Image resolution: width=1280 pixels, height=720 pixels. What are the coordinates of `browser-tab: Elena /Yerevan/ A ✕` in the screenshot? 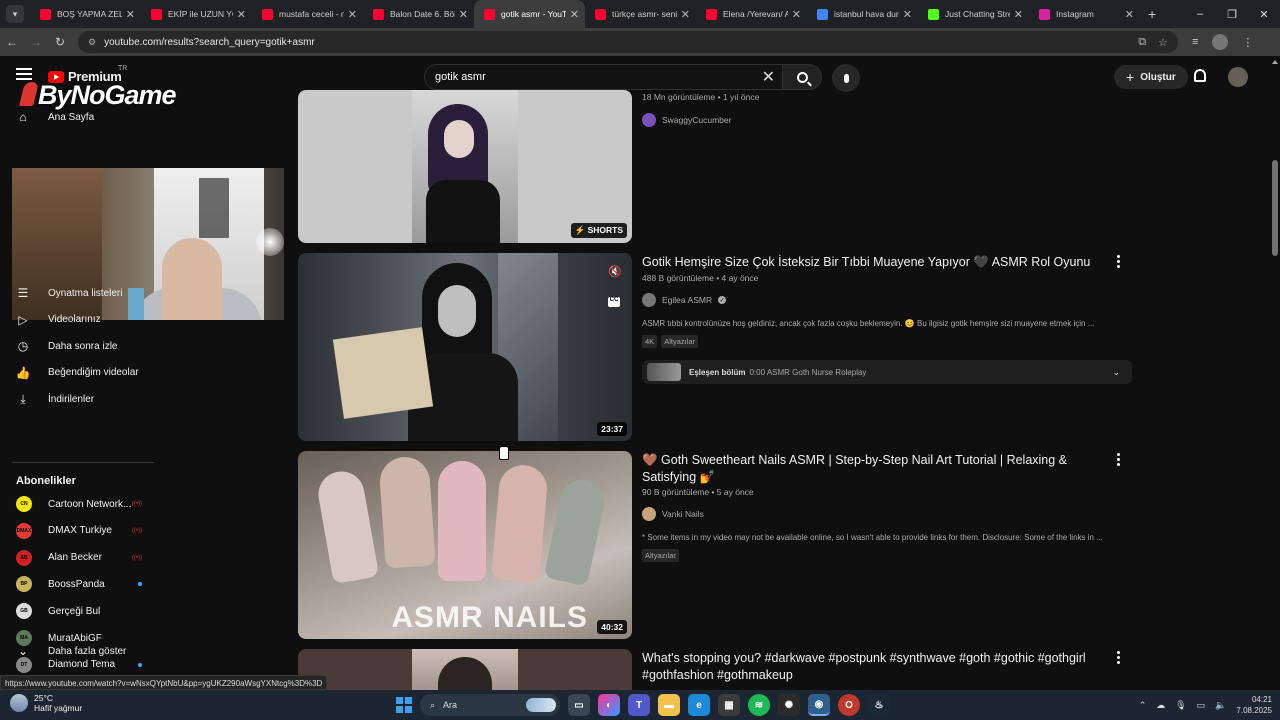 It's located at (751, 14).